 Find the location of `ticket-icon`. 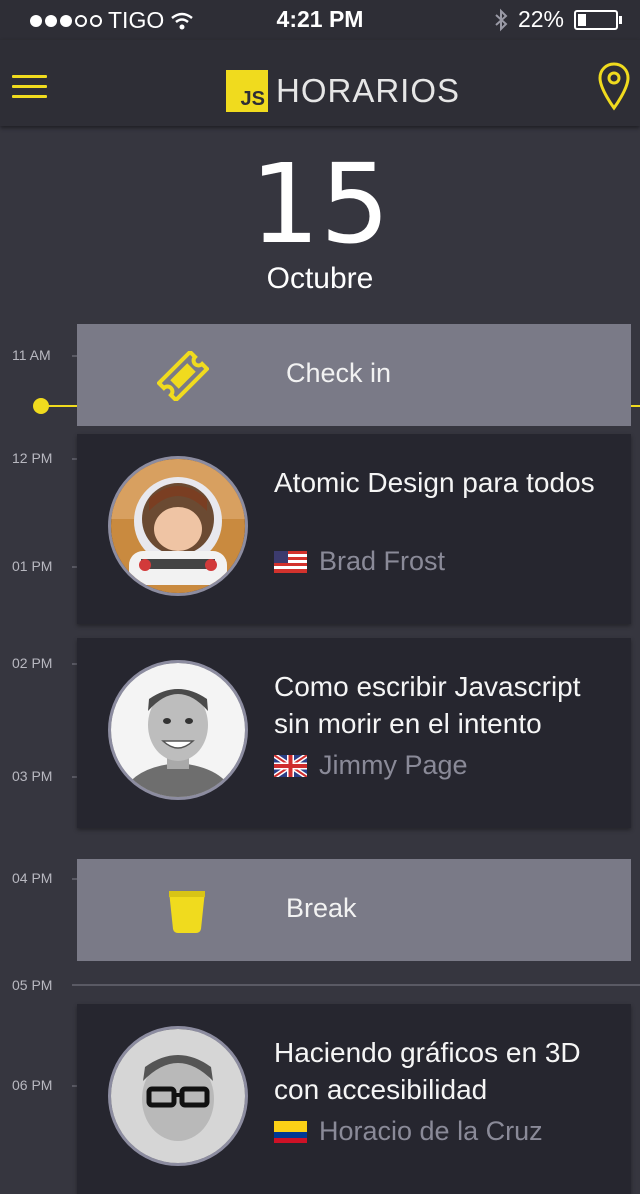

ticket-icon is located at coordinates (183, 376).